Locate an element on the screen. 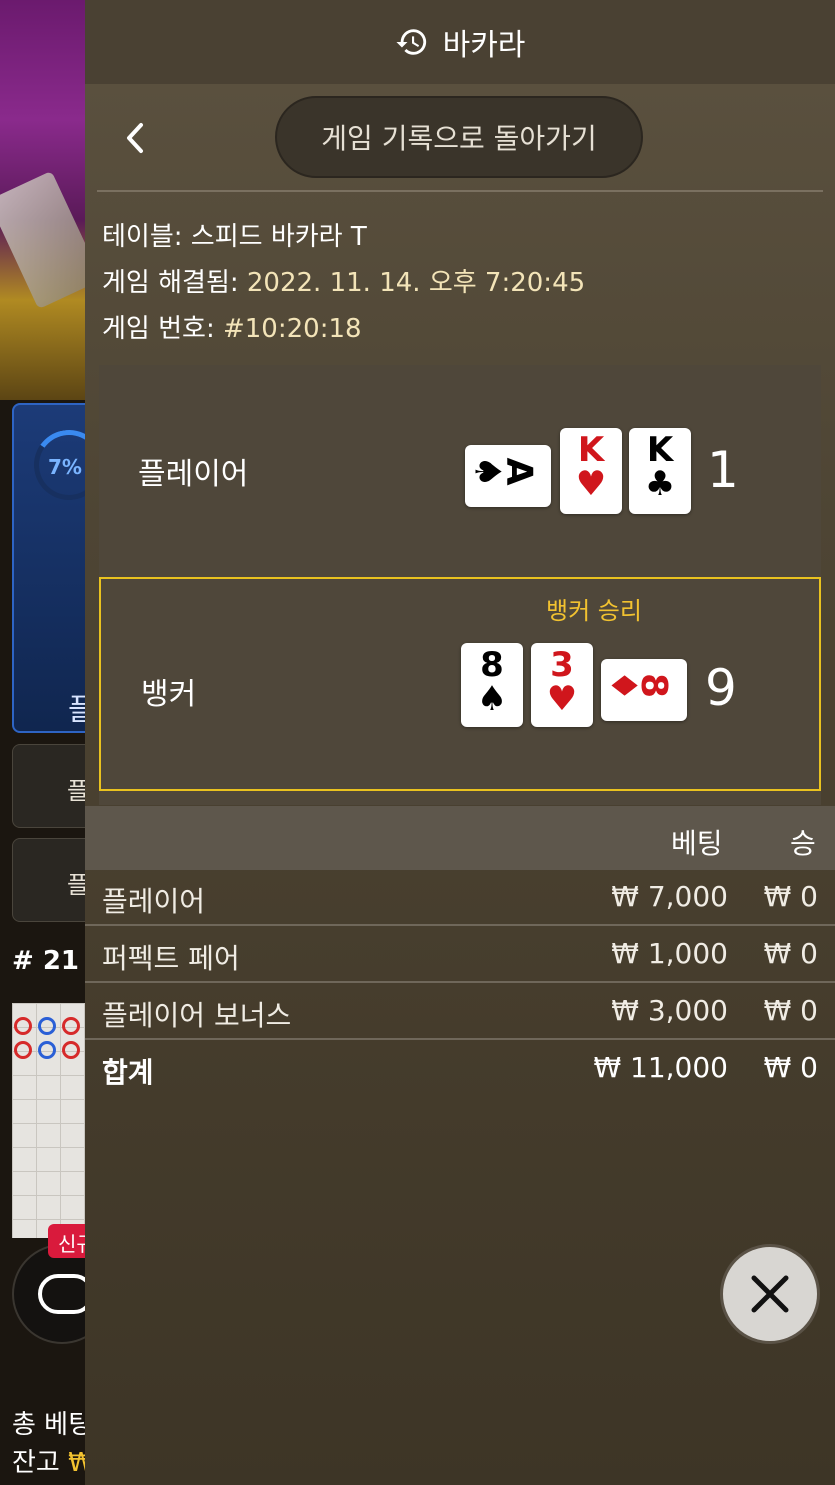  close-x-icon is located at coordinates (770, 1294).